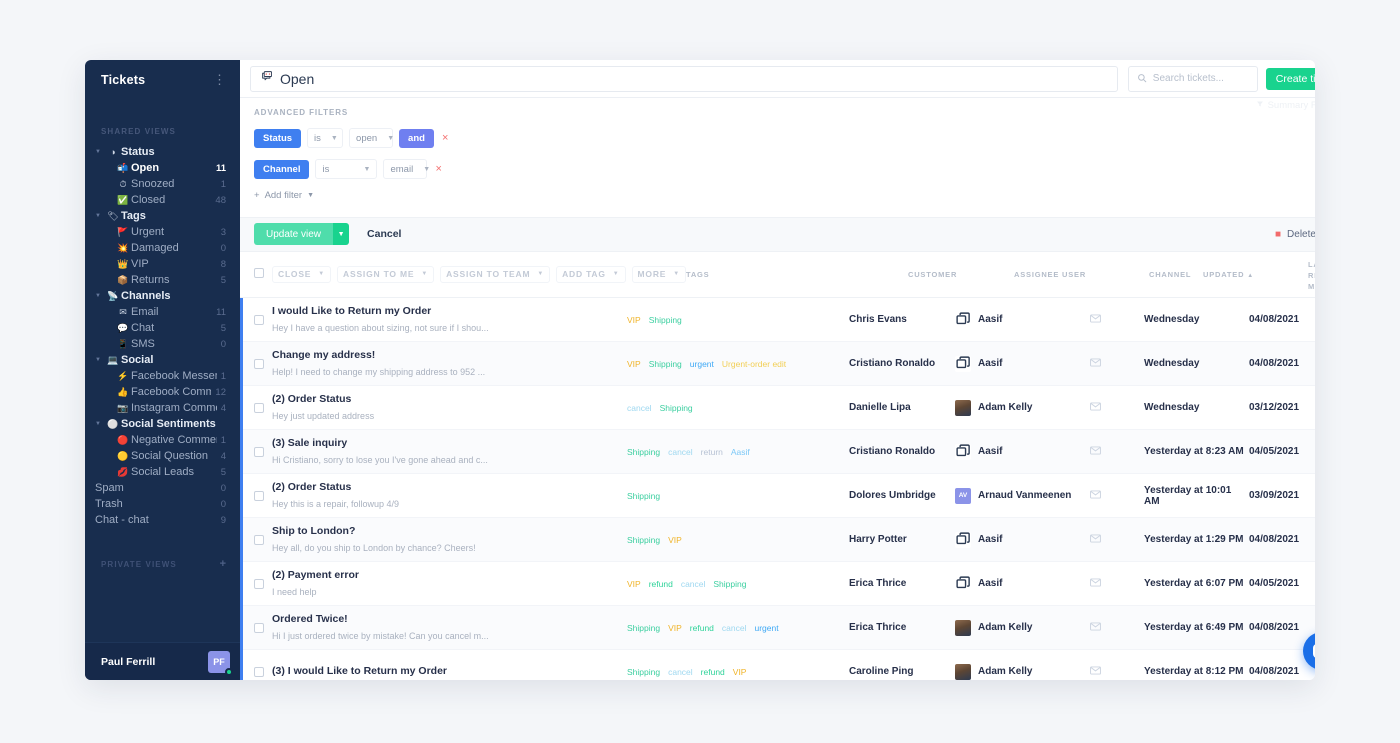 Image resolution: width=1400 pixels, height=743 pixels. What do you see at coordinates (259, 272) in the screenshot?
I see `select-all-checkbox` at bounding box center [259, 272].